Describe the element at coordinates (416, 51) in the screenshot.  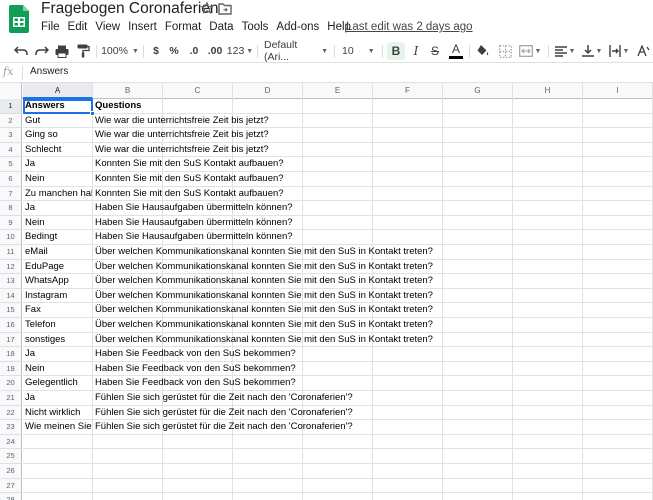
I see `italic-button: I` at that location.